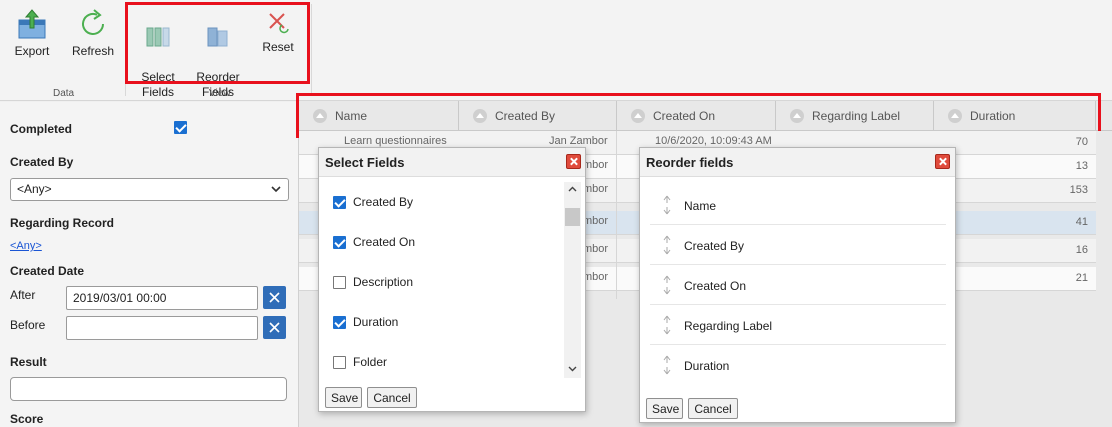  I want to click on created-by-value: <Any>, so click(34, 189).